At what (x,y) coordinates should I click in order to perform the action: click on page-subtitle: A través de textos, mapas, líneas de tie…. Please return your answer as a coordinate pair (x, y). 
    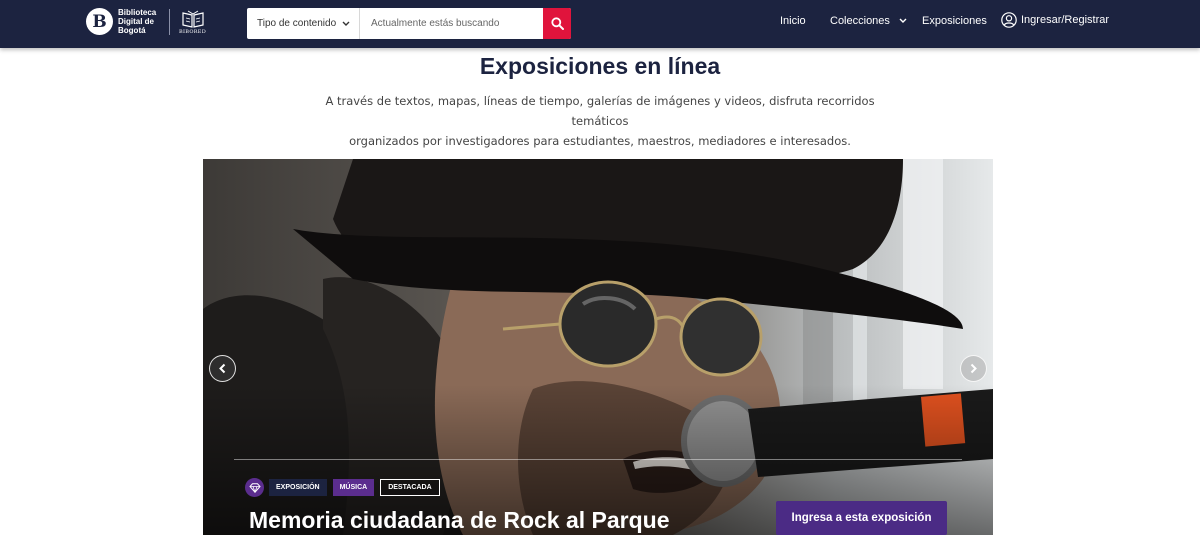
    Looking at the image, I should click on (600, 121).